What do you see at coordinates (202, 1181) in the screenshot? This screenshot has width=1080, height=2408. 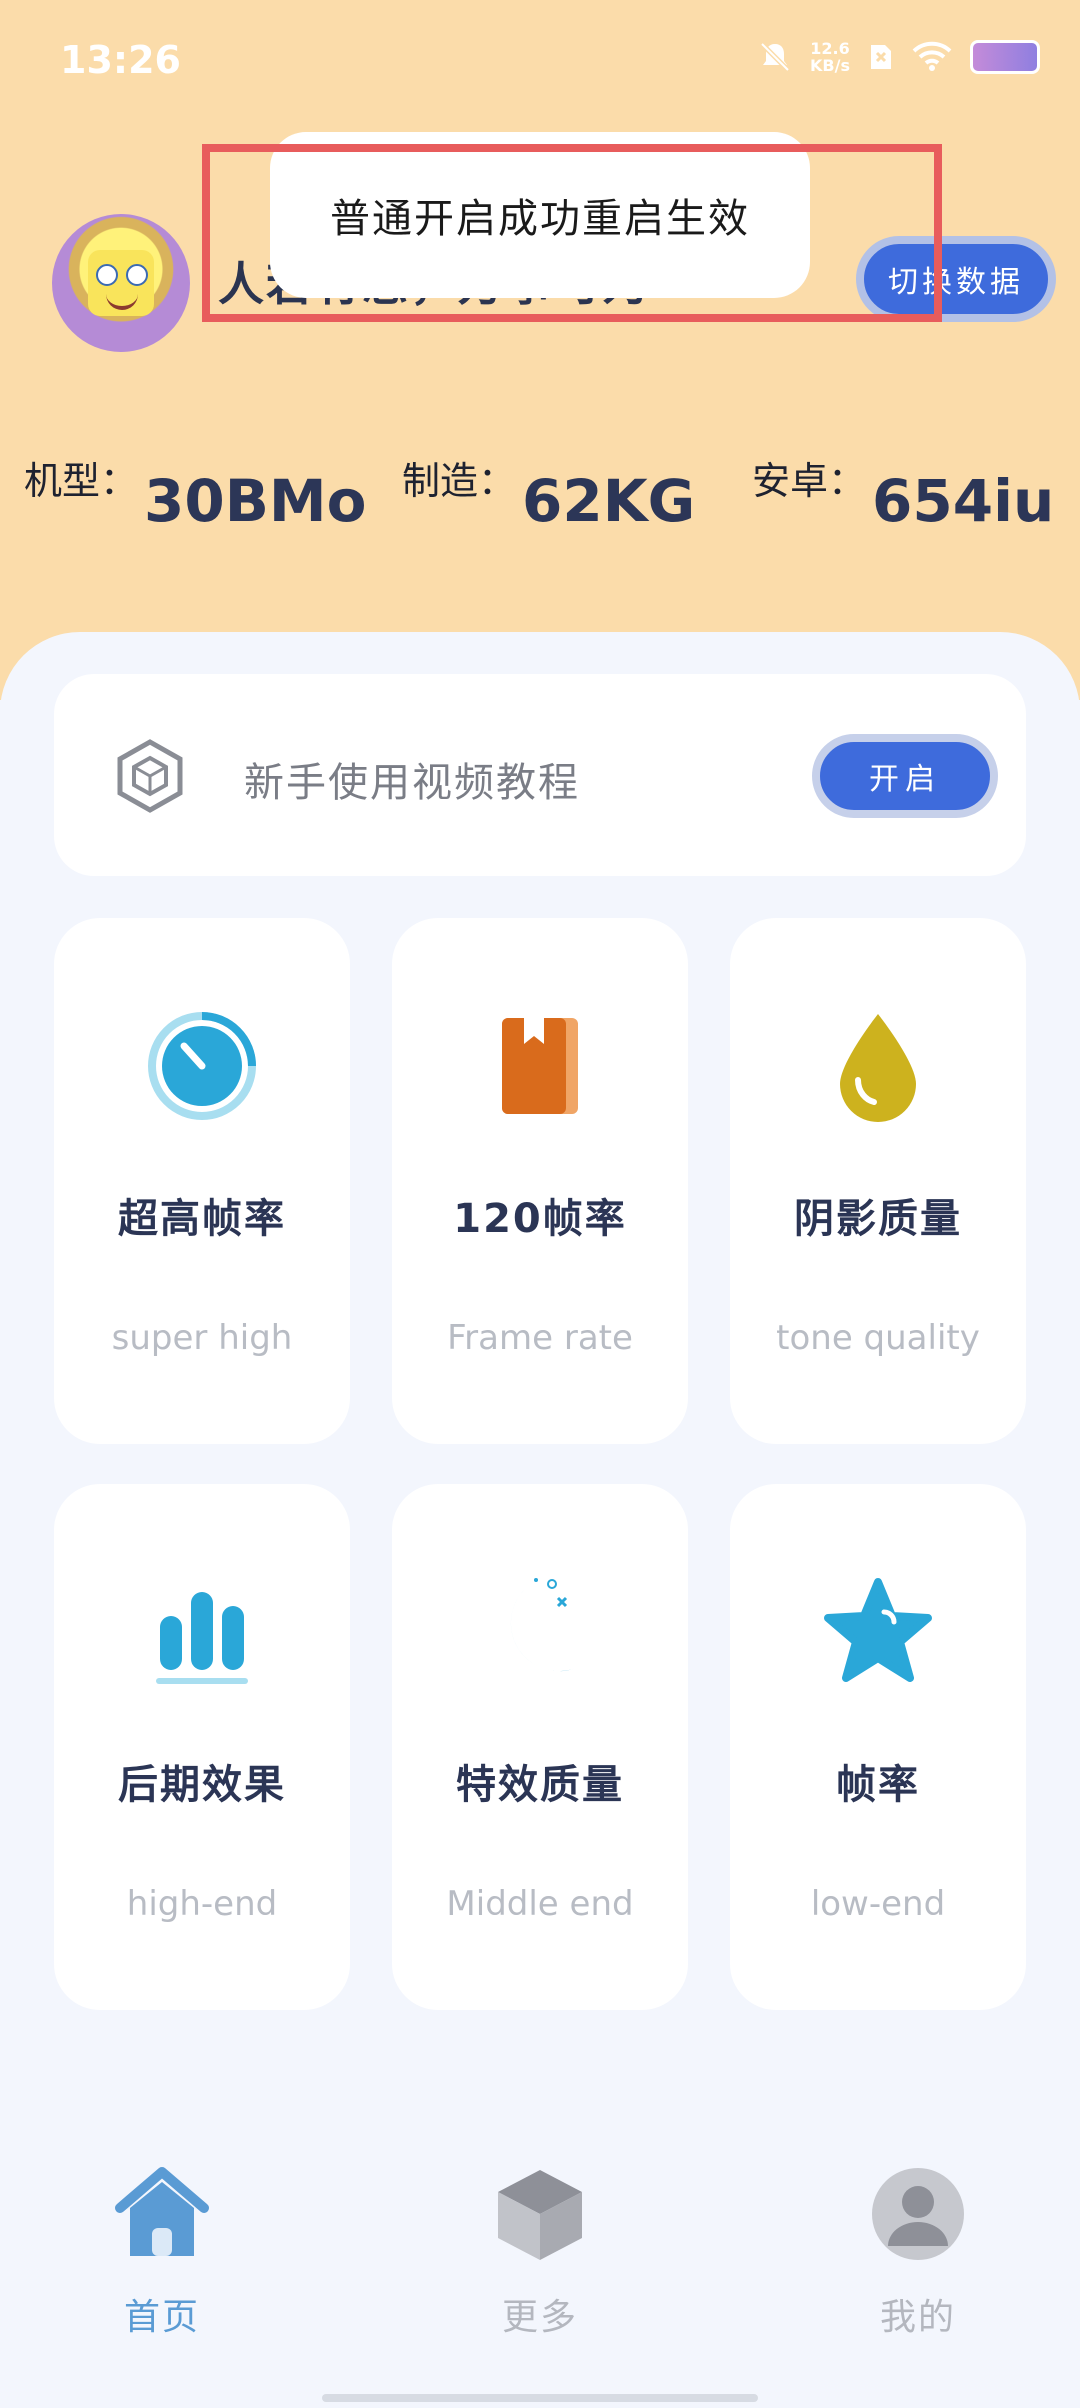 I see `card-super-high: 超高帧率 super high` at bounding box center [202, 1181].